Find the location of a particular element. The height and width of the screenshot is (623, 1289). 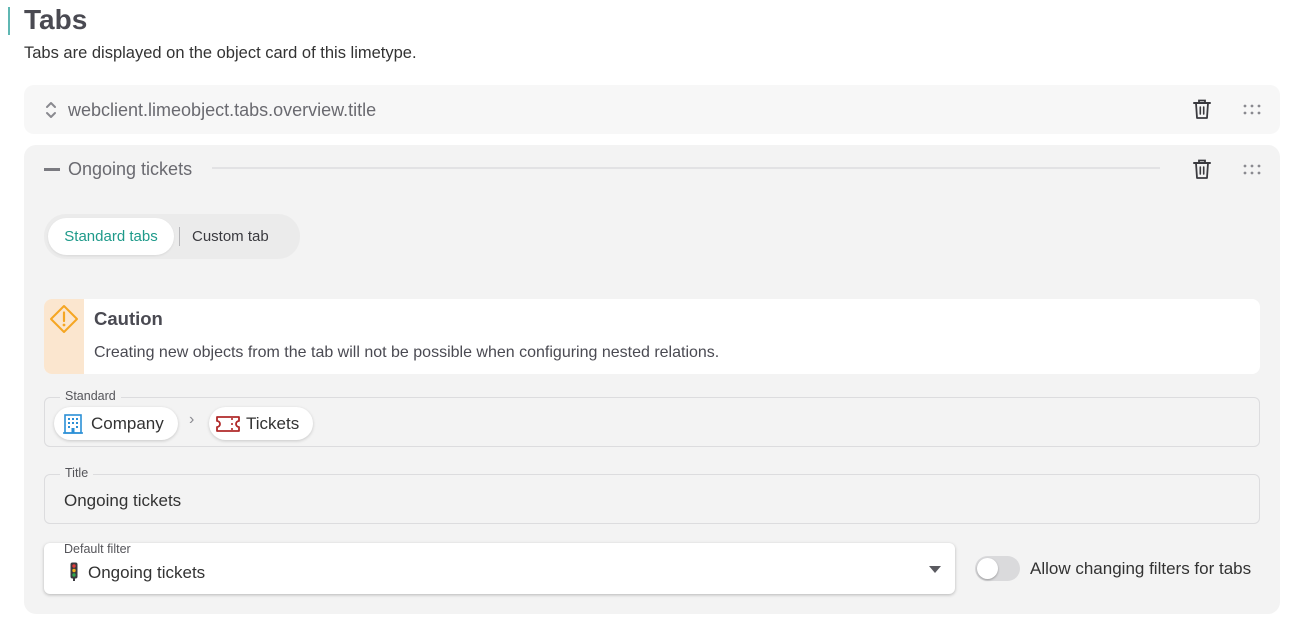

chevron-up-down-icon is located at coordinates (51, 110).